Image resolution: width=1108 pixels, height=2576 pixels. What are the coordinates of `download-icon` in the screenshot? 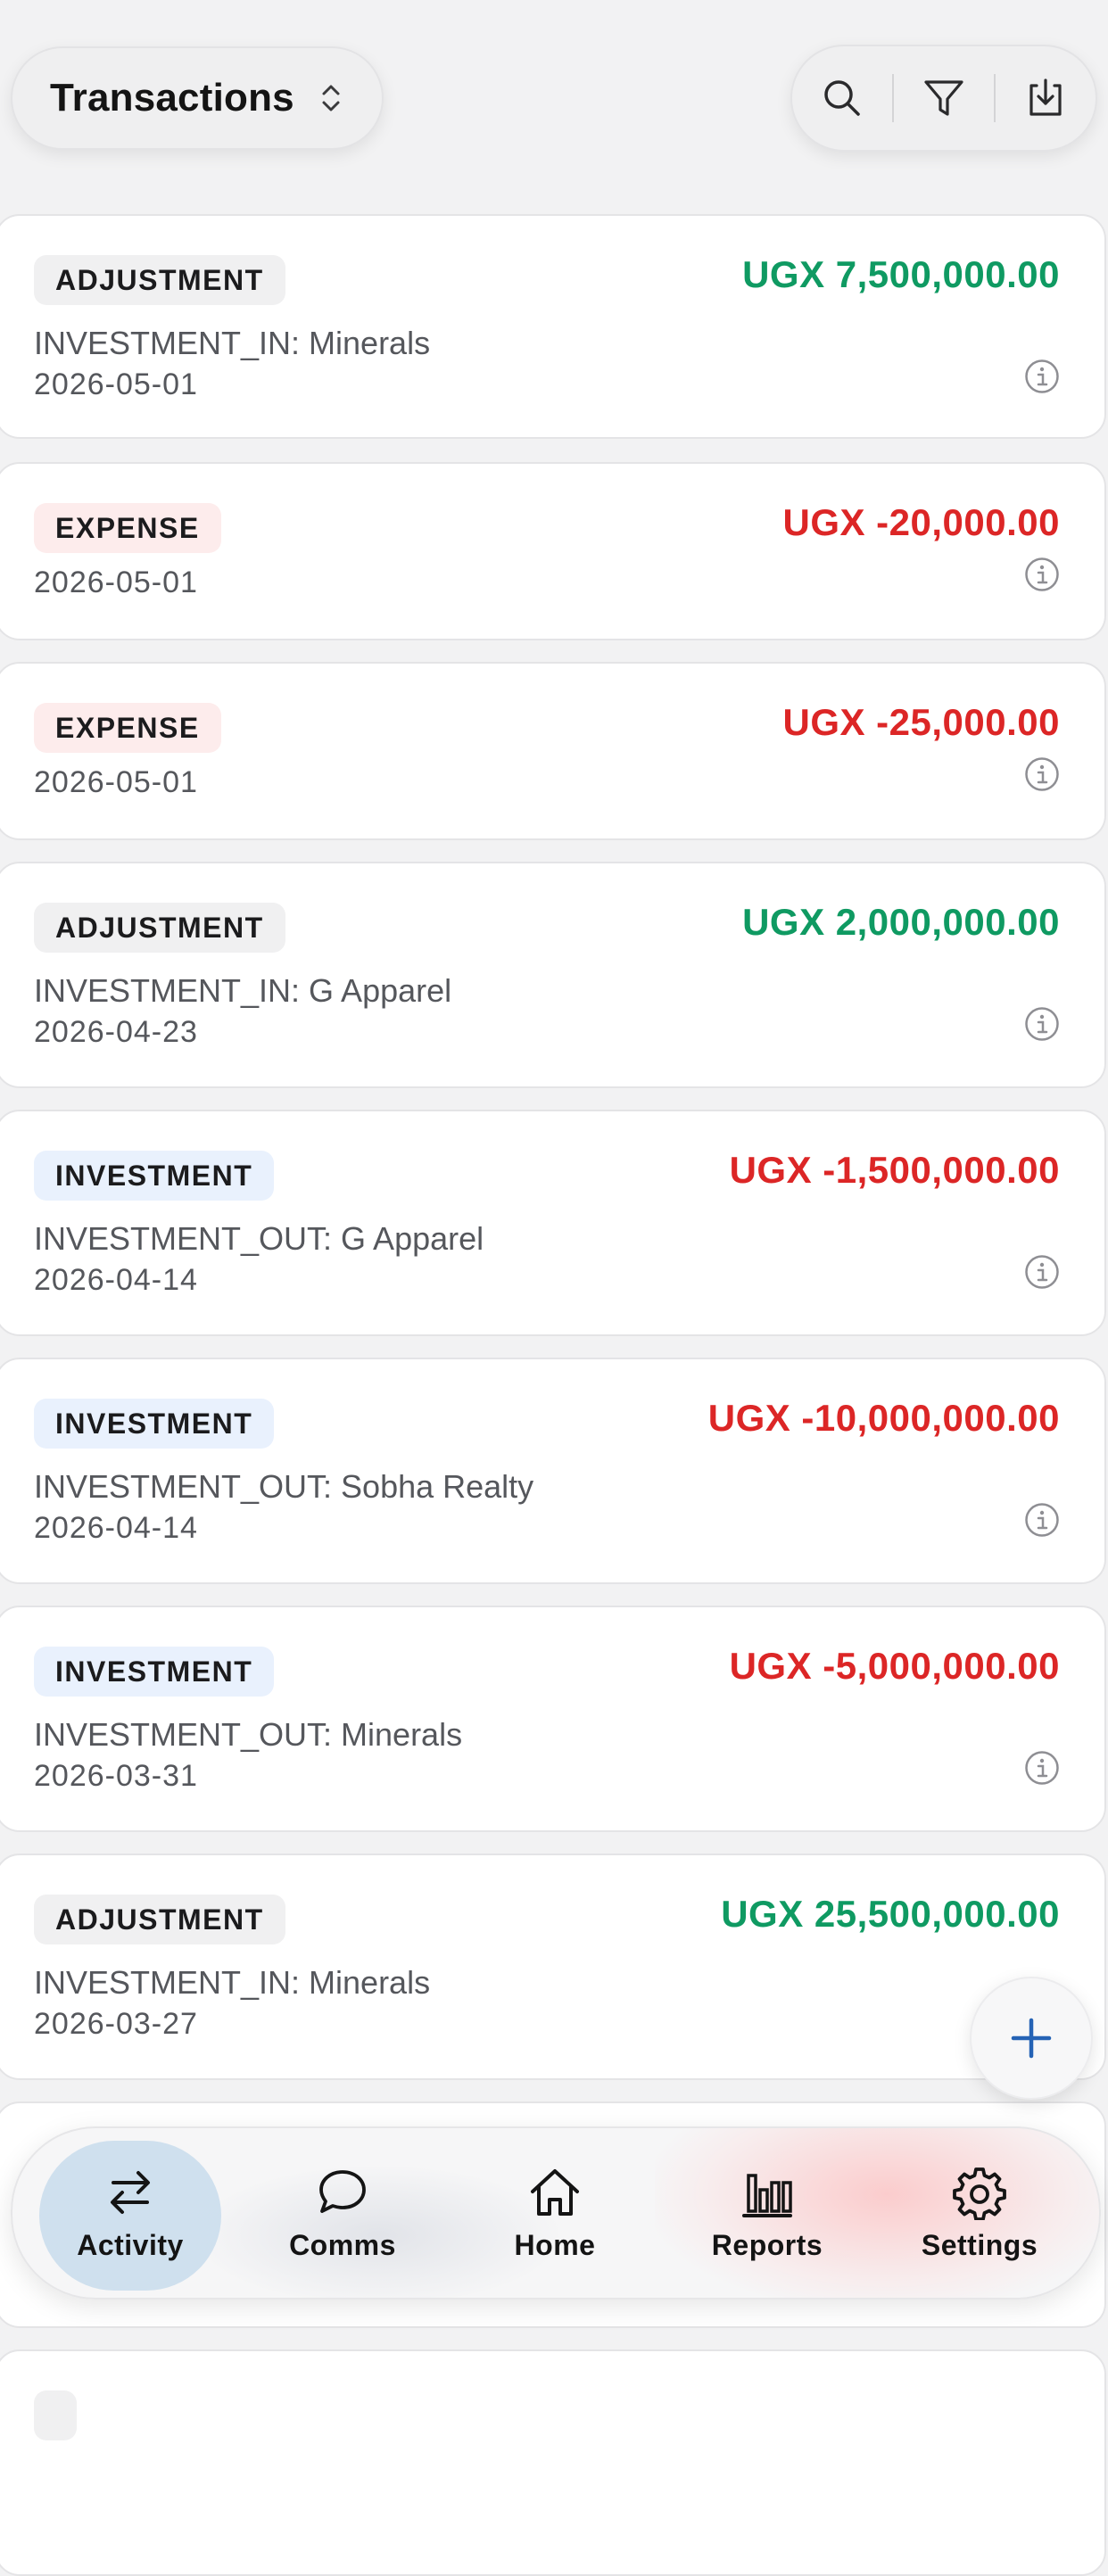 It's located at (1045, 97).